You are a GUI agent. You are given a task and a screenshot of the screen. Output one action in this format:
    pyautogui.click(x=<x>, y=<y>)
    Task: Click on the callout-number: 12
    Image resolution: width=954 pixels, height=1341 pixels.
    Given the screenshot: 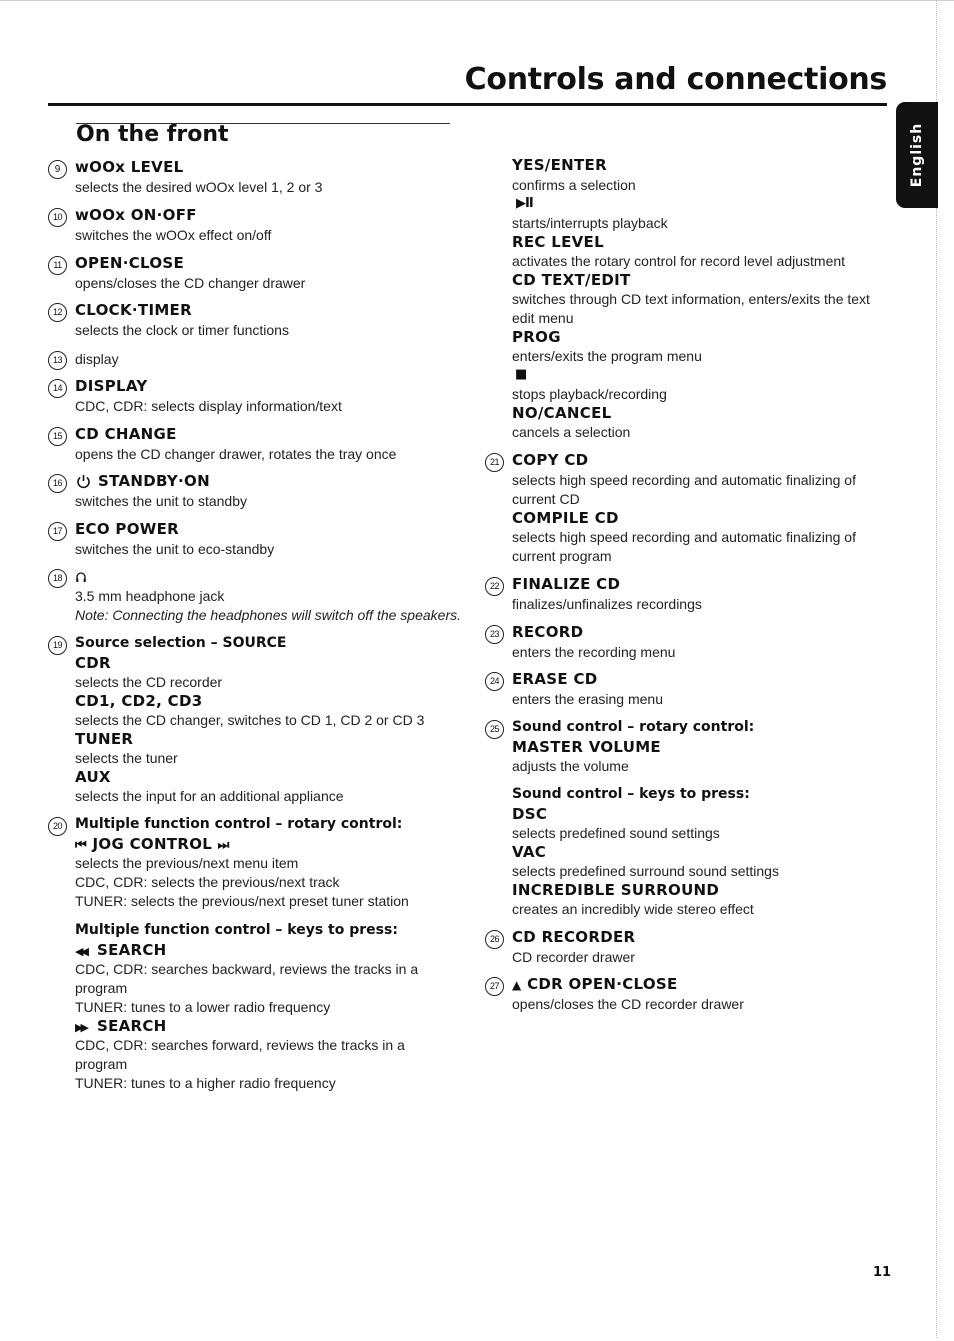 What is the action you would take?
    pyautogui.click(x=57, y=312)
    